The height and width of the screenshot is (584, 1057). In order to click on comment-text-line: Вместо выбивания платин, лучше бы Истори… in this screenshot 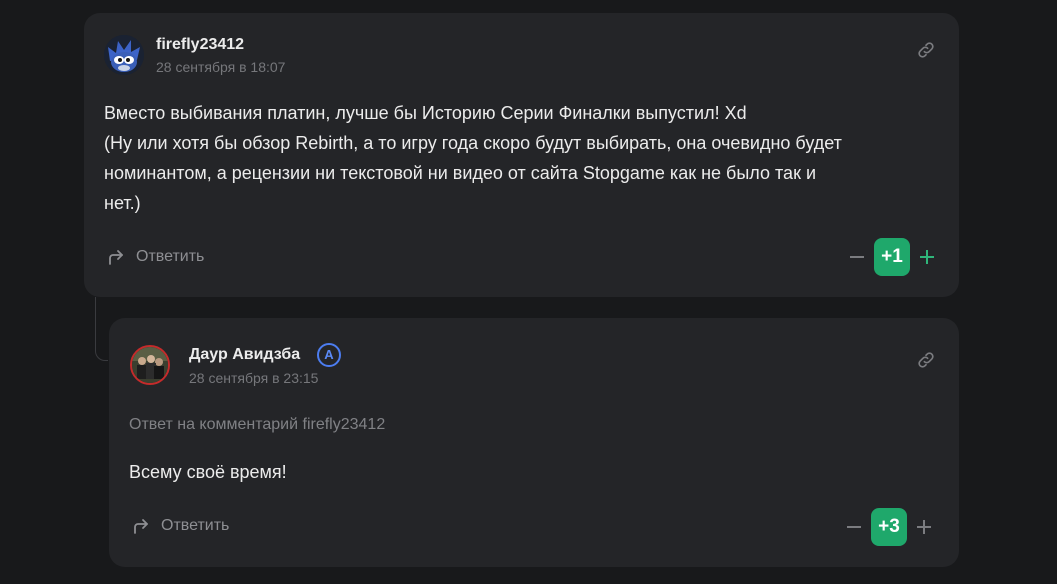, I will do `click(425, 113)`.